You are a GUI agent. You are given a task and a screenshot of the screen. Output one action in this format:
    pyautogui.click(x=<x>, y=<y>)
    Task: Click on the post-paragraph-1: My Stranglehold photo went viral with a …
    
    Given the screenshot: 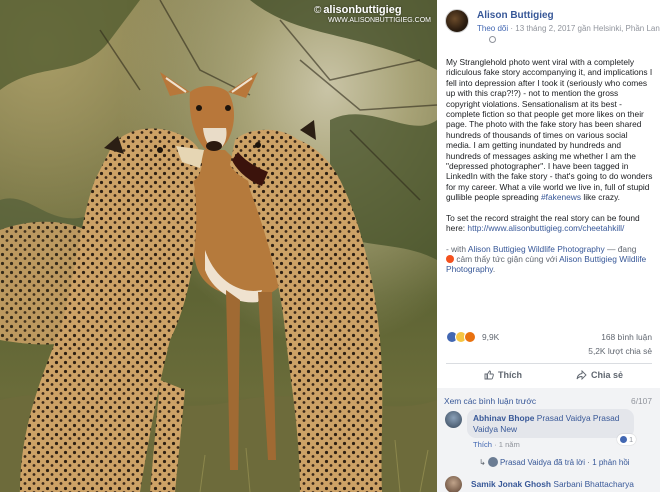 What is the action you would take?
    pyautogui.click(x=550, y=130)
    